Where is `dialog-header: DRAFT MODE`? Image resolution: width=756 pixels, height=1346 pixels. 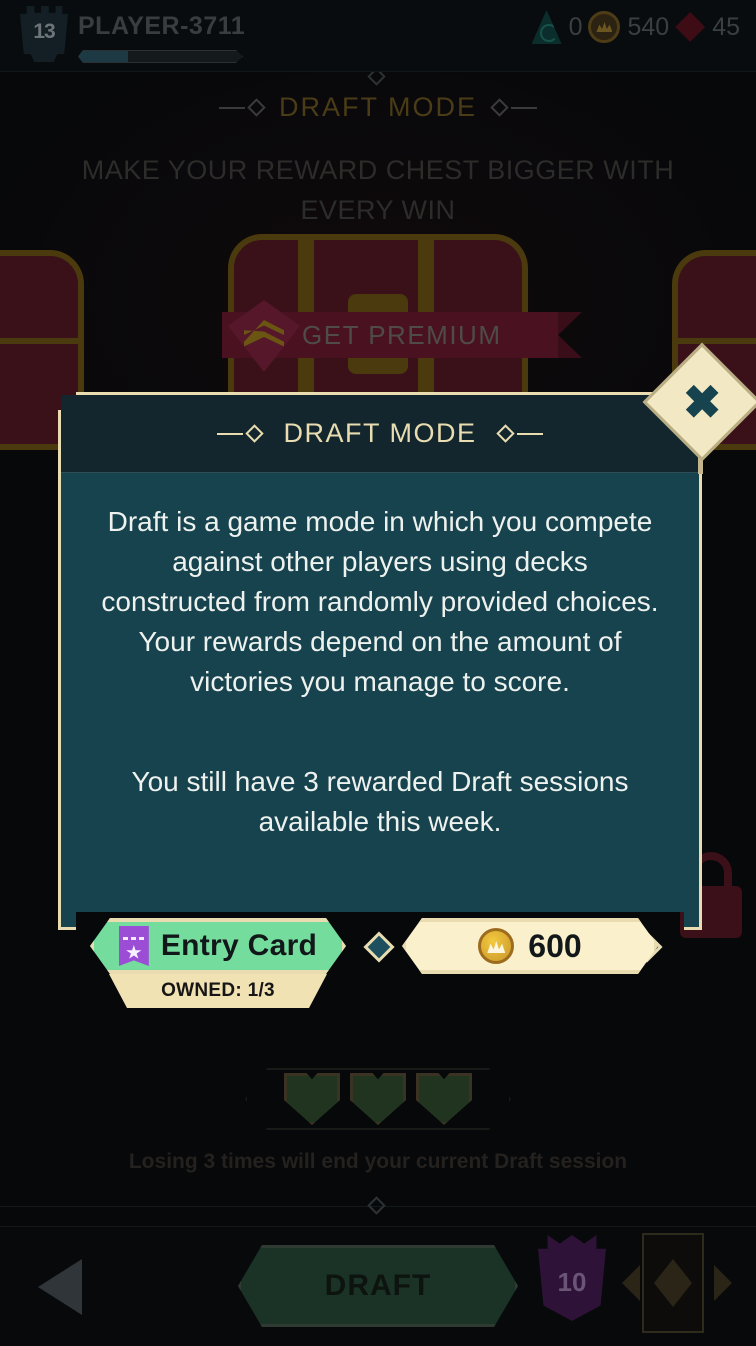
dialog-header: DRAFT MODE is located at coordinates (380, 434).